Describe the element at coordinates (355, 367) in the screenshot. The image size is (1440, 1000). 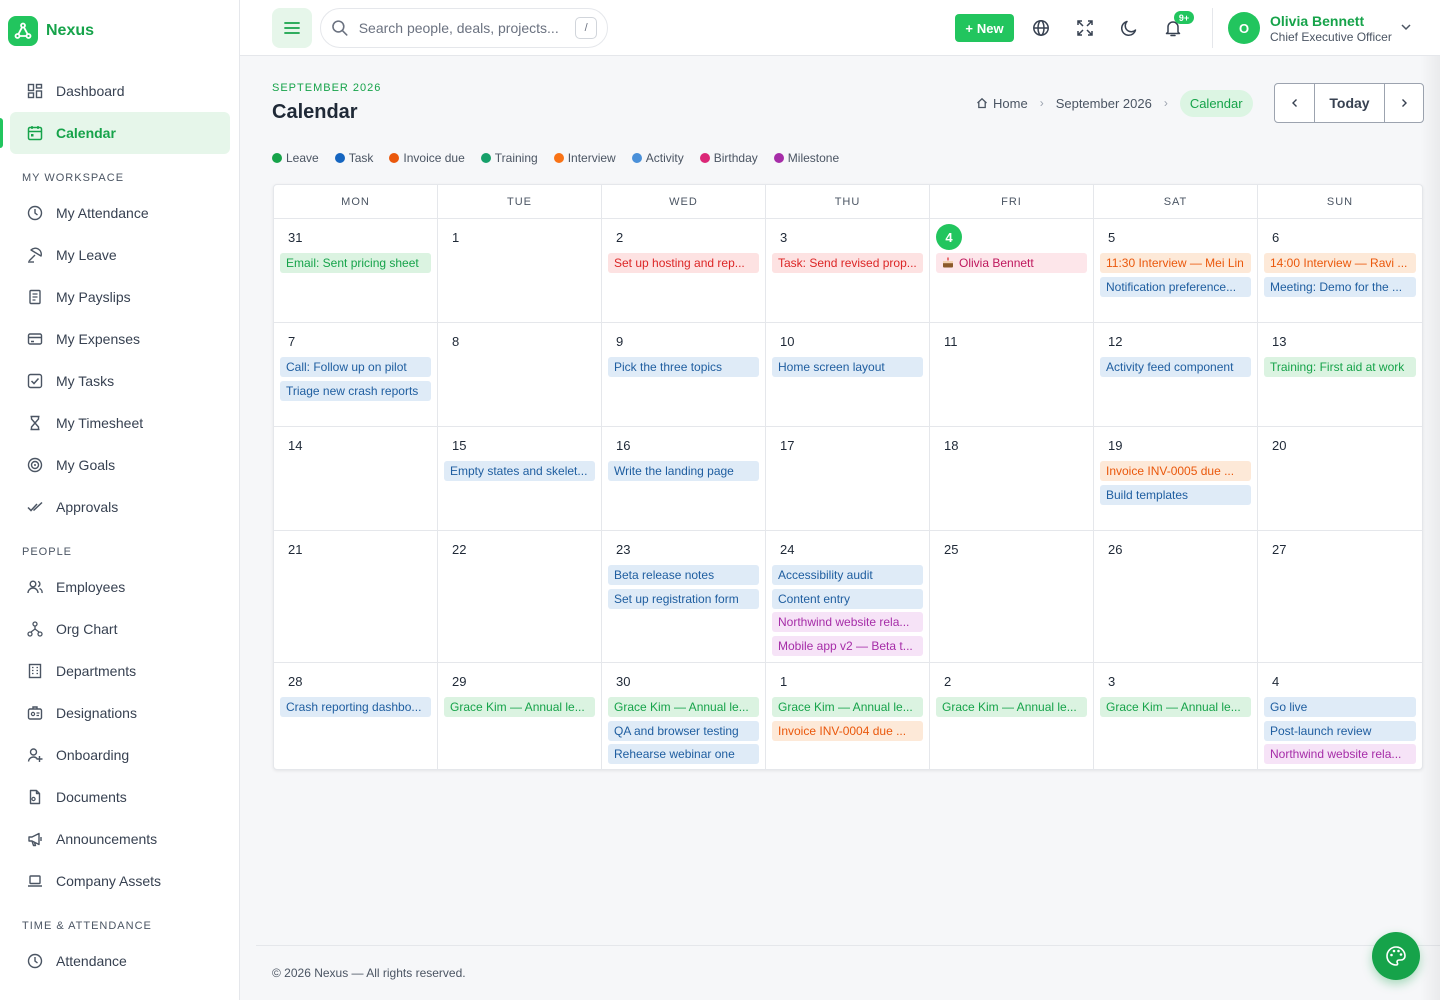
I see `calendar-event: Call: Follow up on pilot` at that location.